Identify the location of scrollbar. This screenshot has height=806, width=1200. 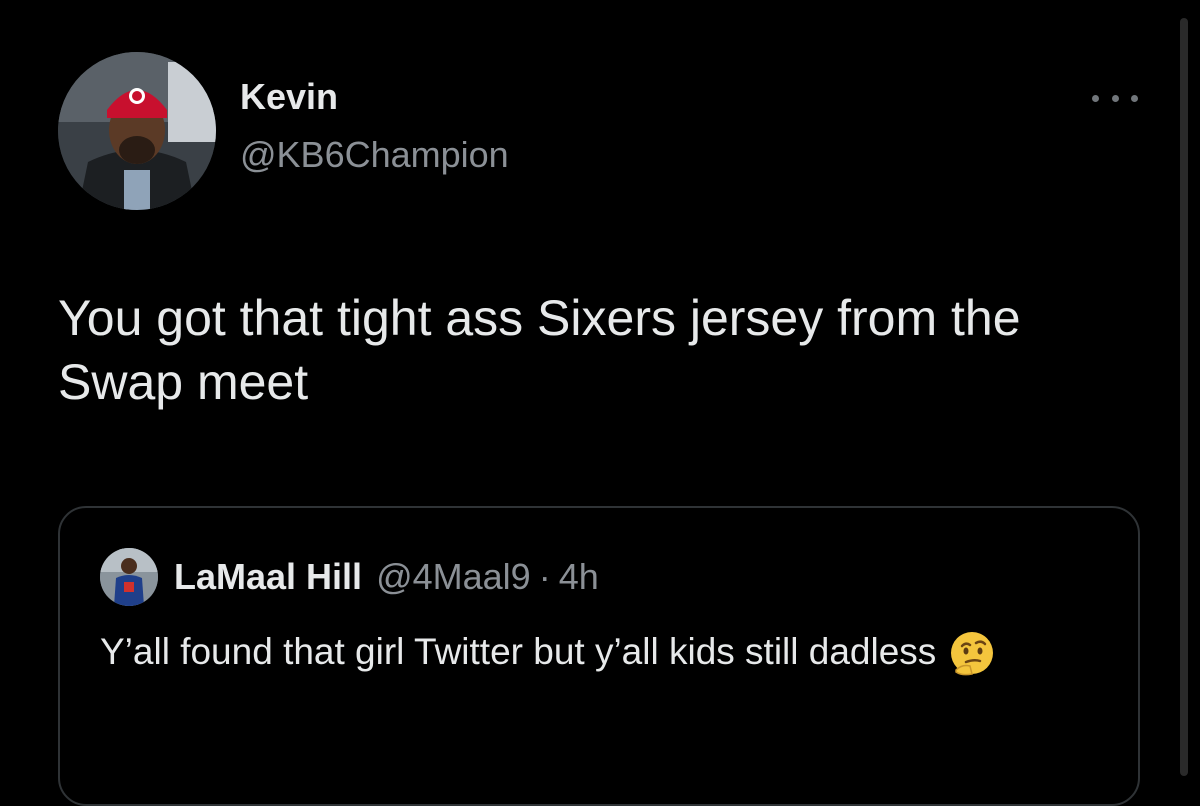
(1184, 397).